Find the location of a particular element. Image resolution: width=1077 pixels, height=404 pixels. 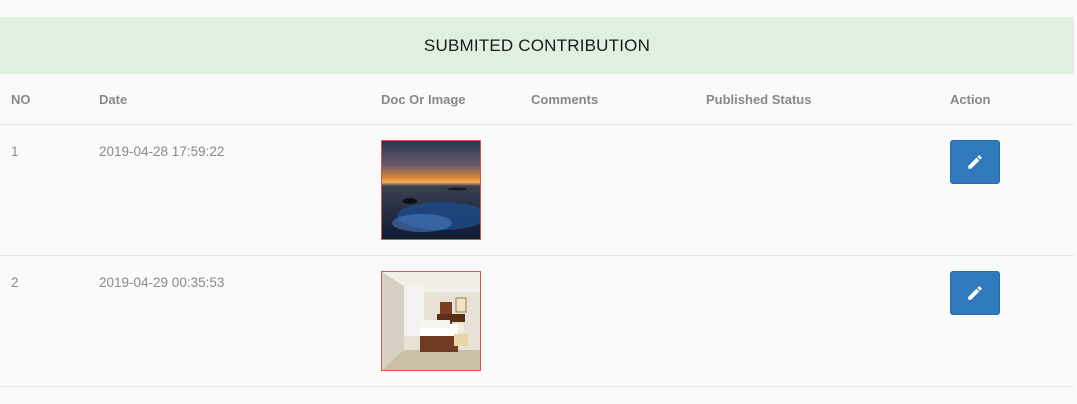

column-header-comments: Comments is located at coordinates (607, 99).